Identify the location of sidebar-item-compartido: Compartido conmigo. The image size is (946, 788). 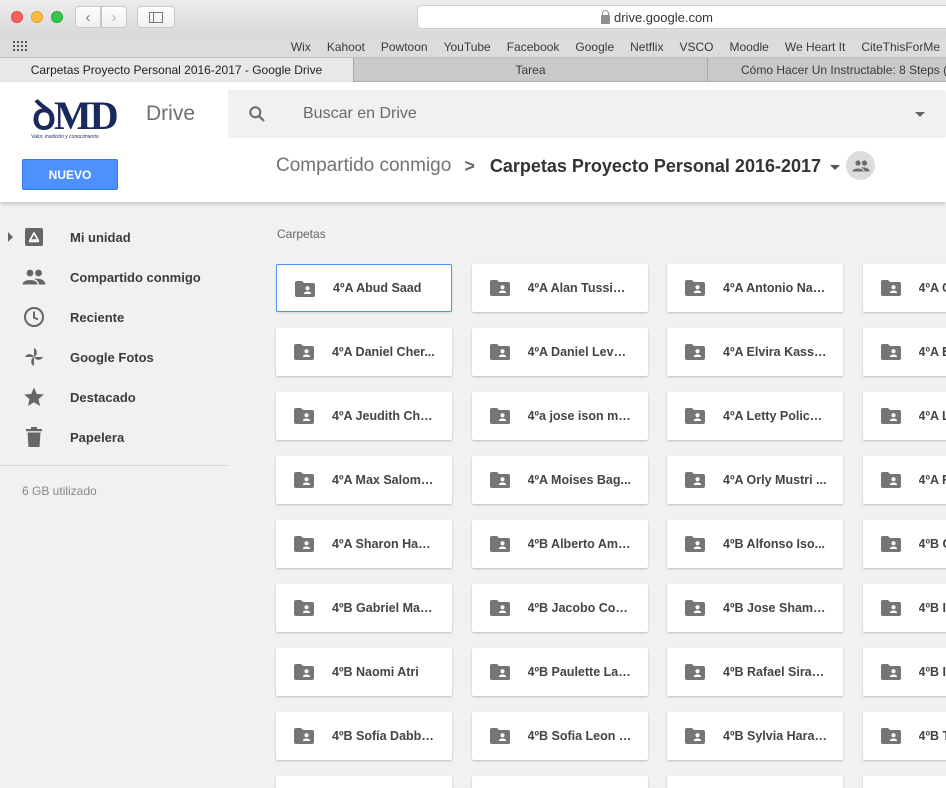
(125, 277).